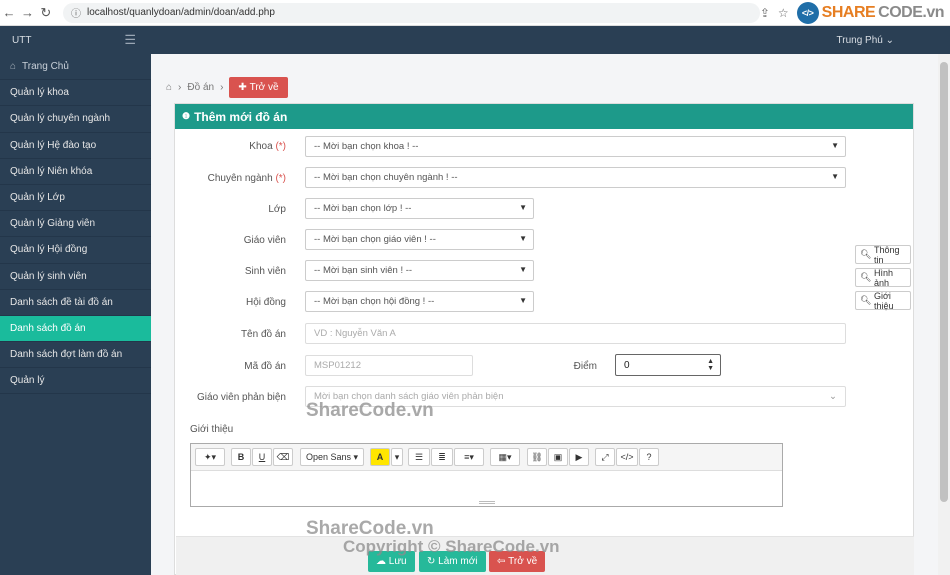 The image size is (950, 575). What do you see at coordinates (258, 87) in the screenshot?
I see `back-button: ✚ Trở về` at bounding box center [258, 87].